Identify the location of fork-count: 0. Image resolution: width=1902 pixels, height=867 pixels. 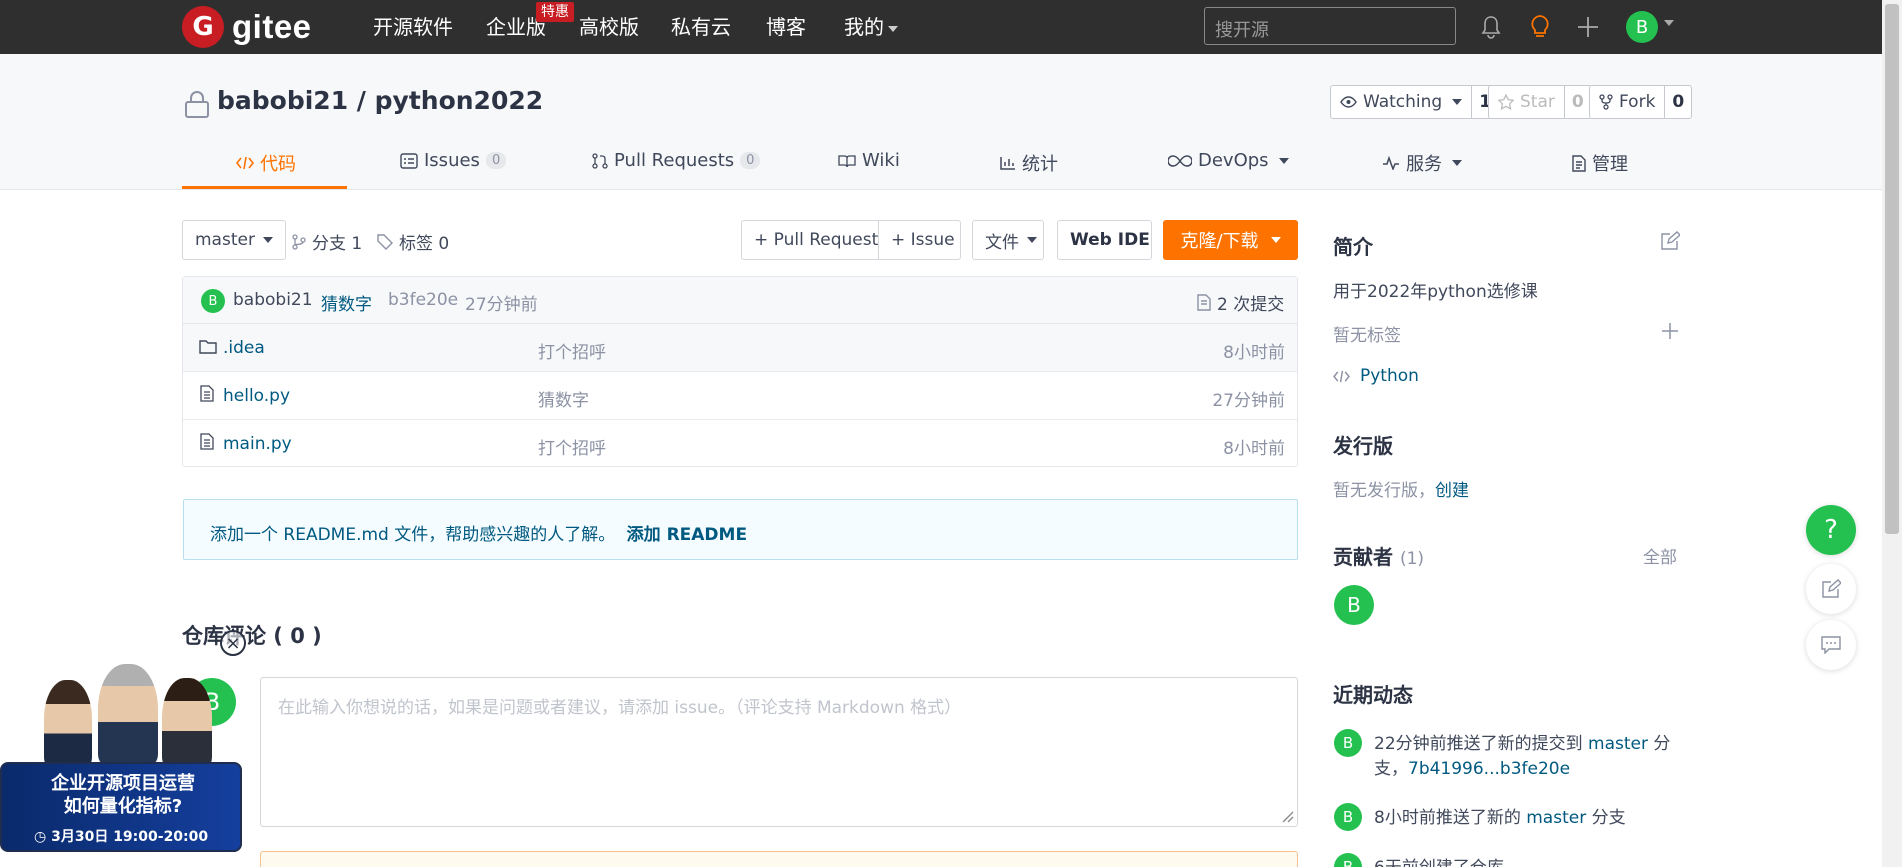
(1677, 102).